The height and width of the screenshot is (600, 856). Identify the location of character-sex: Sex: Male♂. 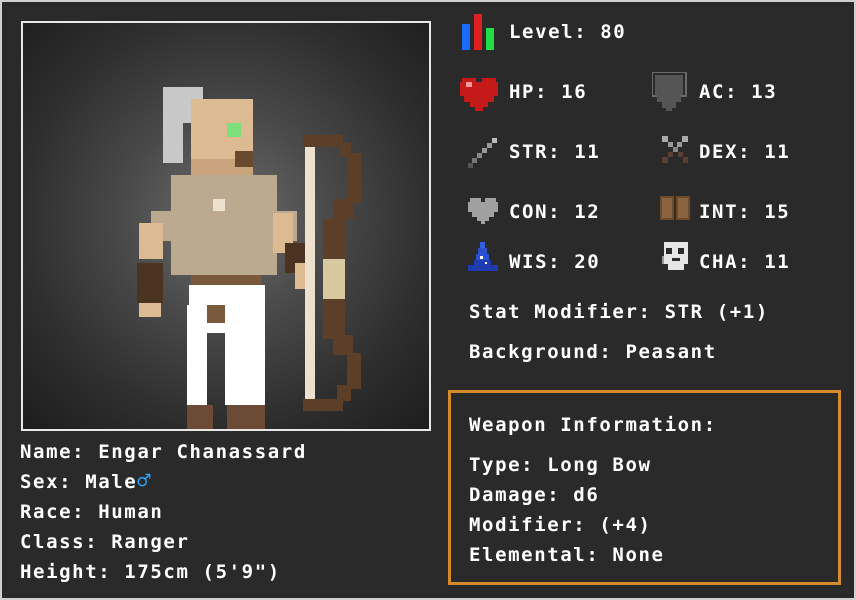
(86, 482).